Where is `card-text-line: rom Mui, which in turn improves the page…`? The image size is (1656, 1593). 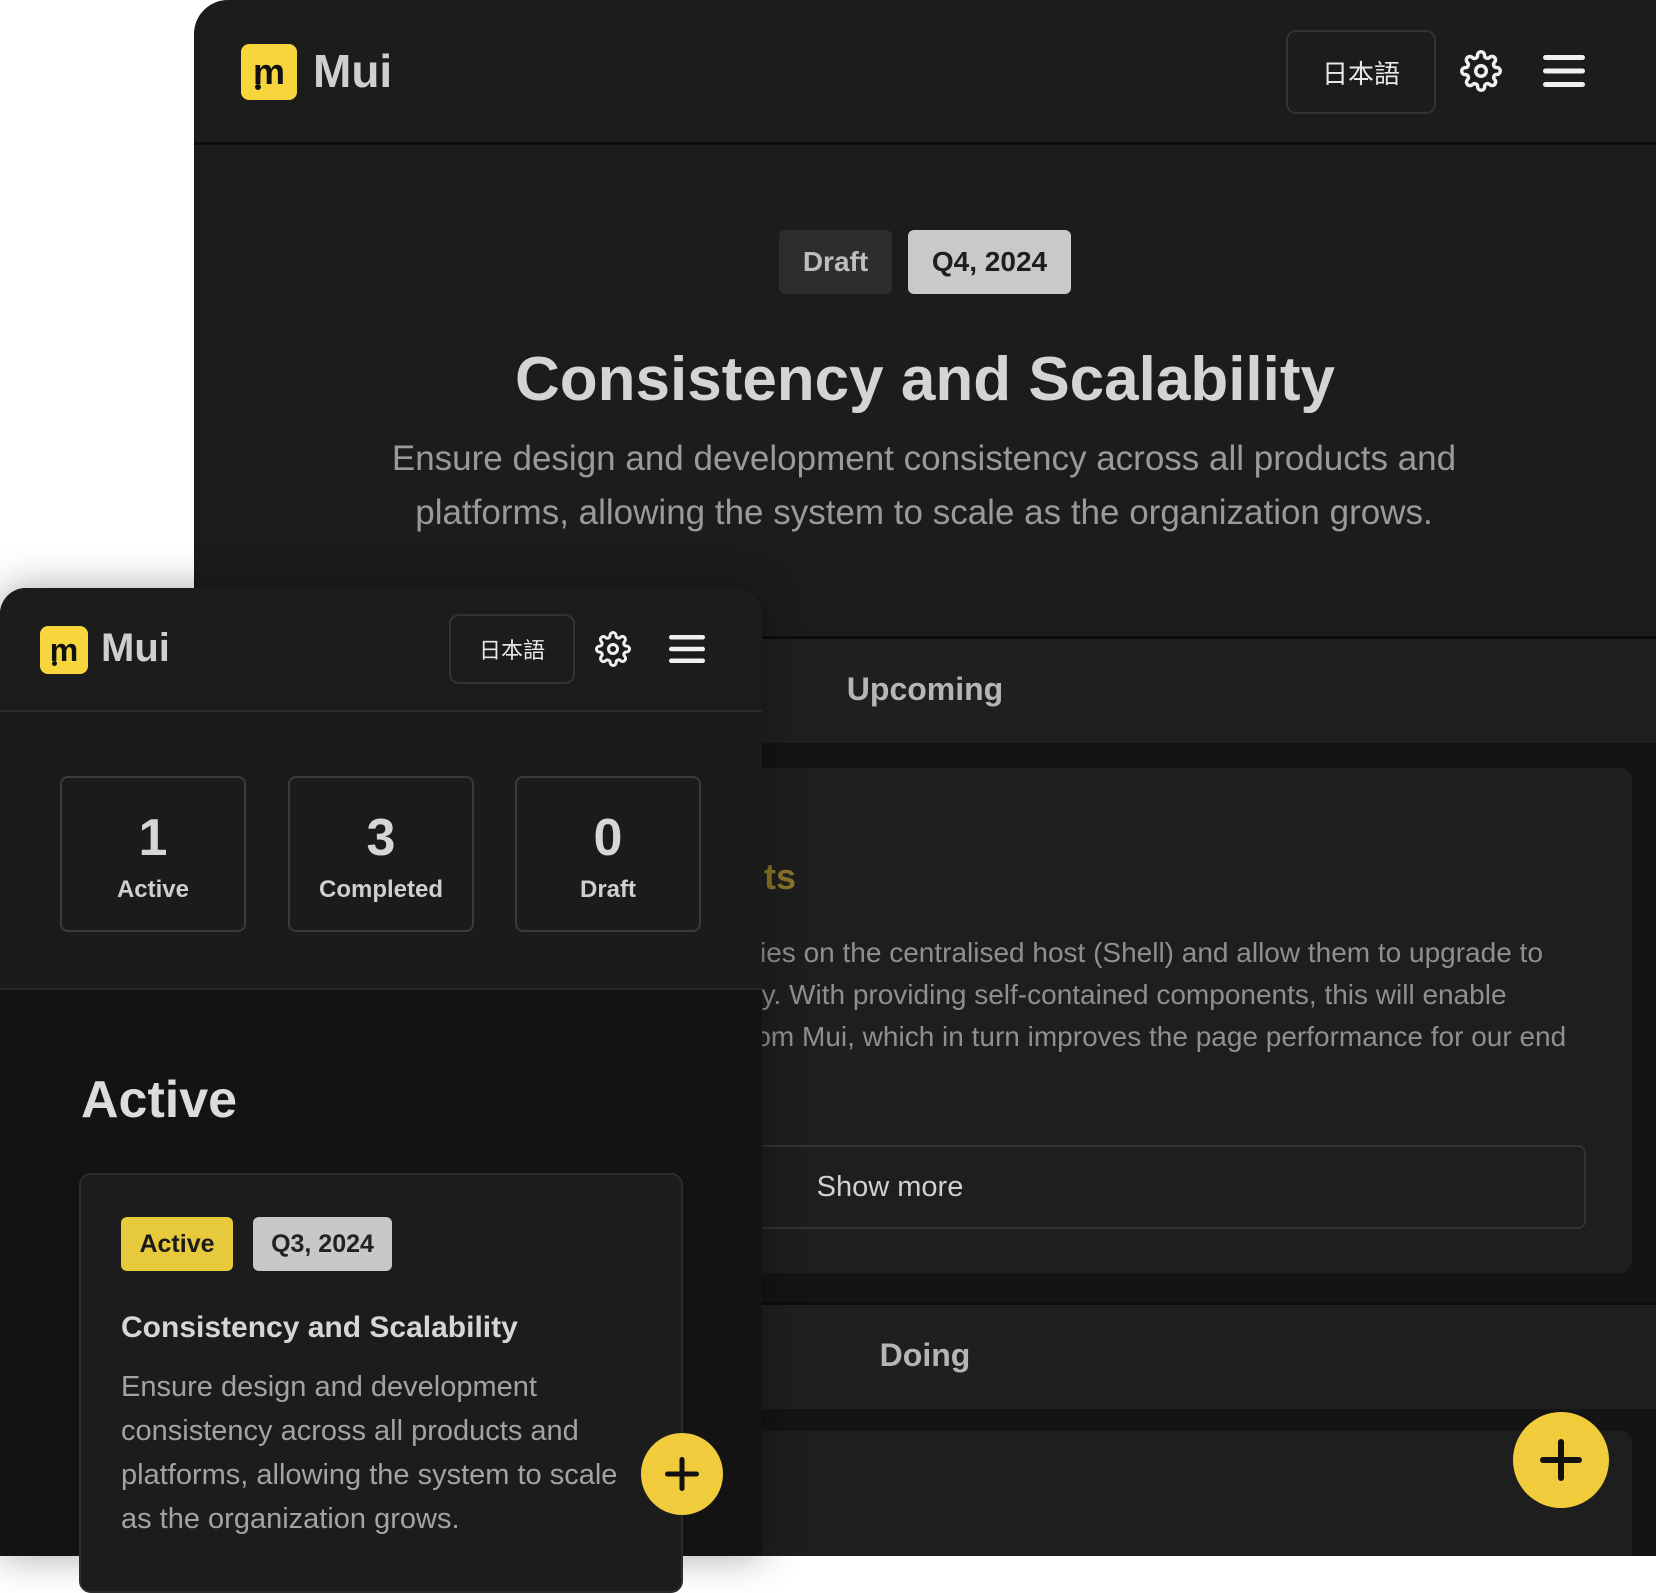 card-text-line: rom Mui, which in turn improves the page… is located at coordinates (1156, 1036).